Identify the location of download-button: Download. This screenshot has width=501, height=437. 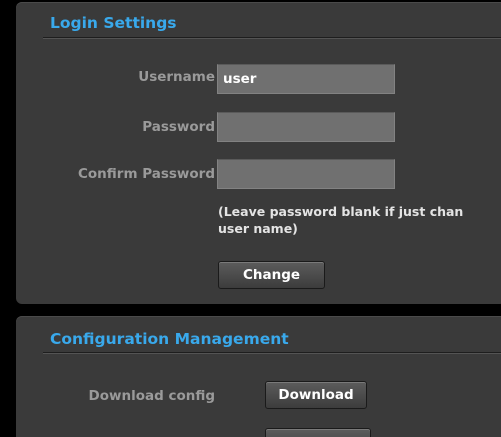
(316, 395).